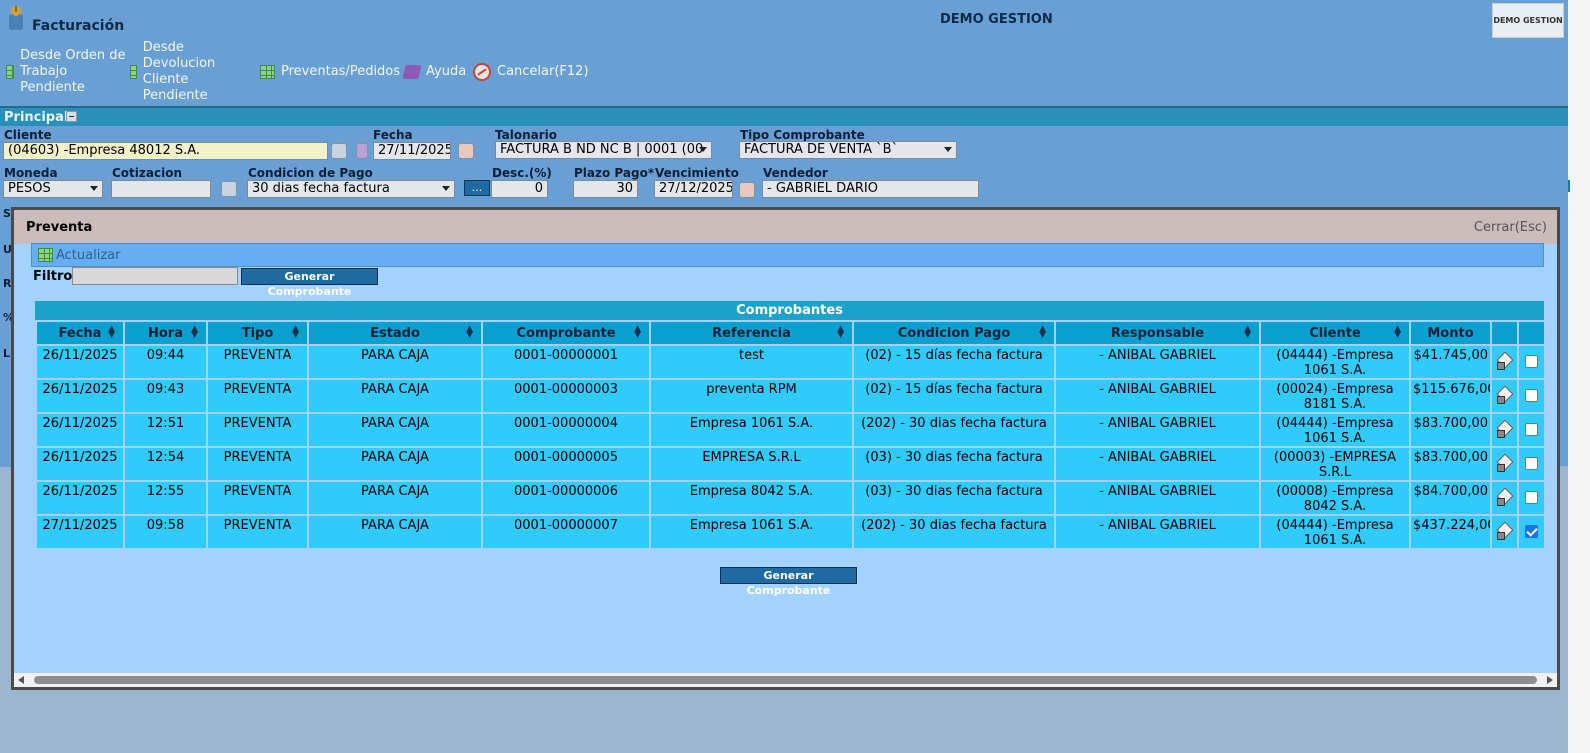 The image size is (1590, 753). What do you see at coordinates (605, 189) in the screenshot?
I see `plazo-pago-input: 30` at bounding box center [605, 189].